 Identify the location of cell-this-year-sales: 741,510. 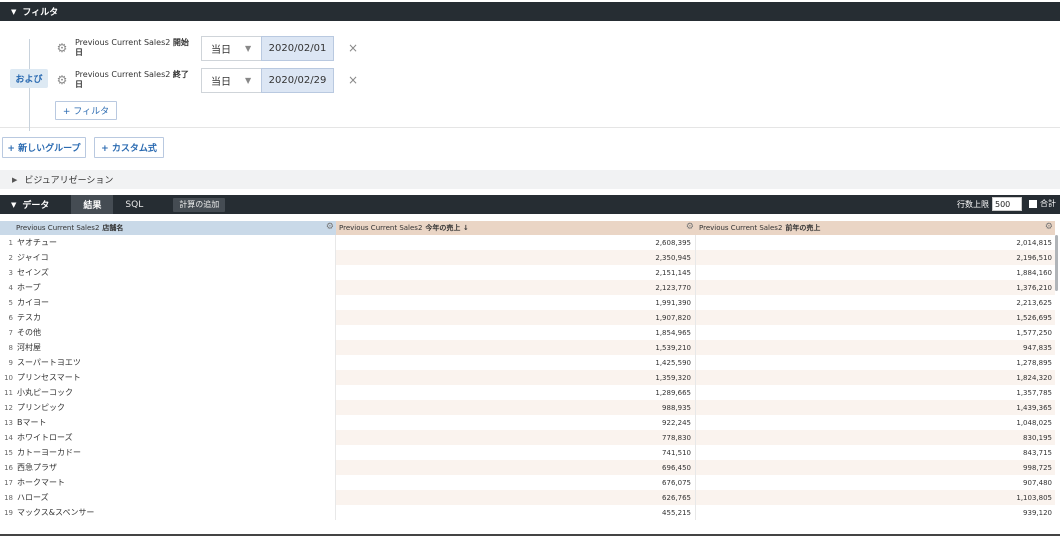
(516, 452).